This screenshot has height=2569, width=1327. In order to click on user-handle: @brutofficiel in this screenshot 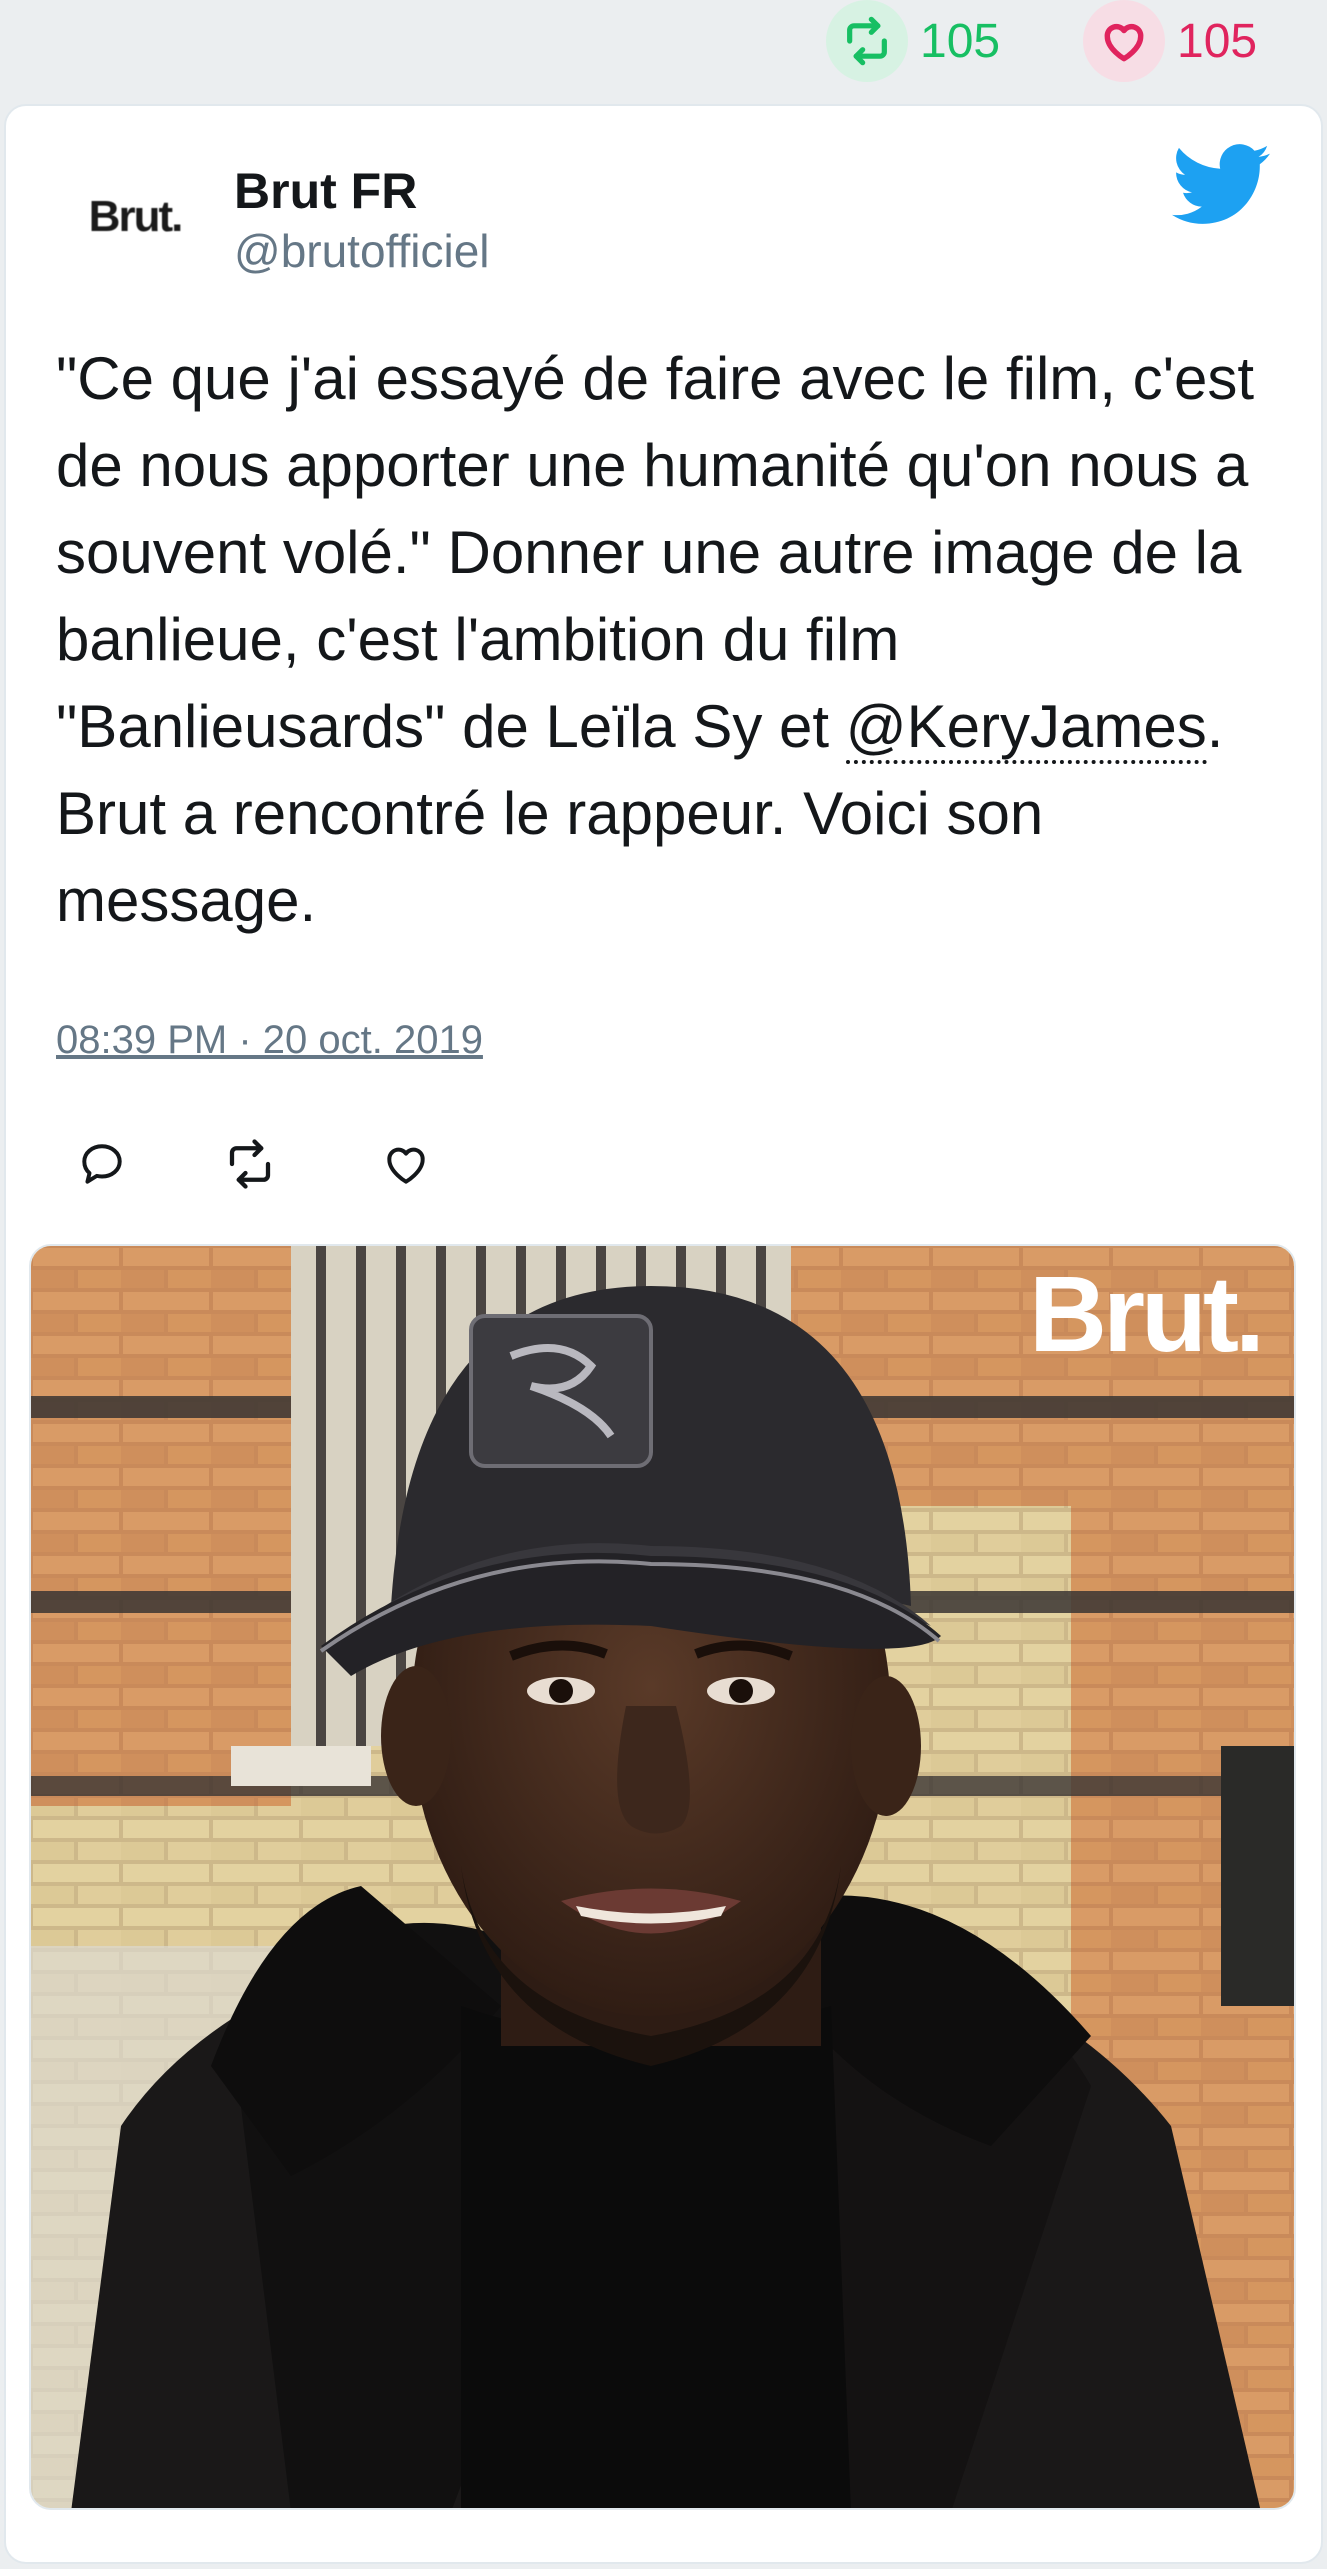, I will do `click(362, 251)`.